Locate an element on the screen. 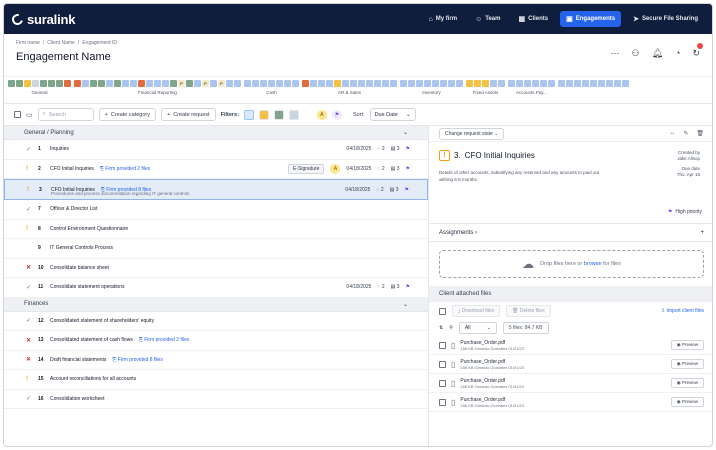 The image size is (716, 450). firm-files-link: ⎘ Firm provided 8 files is located at coordinates (137, 360).